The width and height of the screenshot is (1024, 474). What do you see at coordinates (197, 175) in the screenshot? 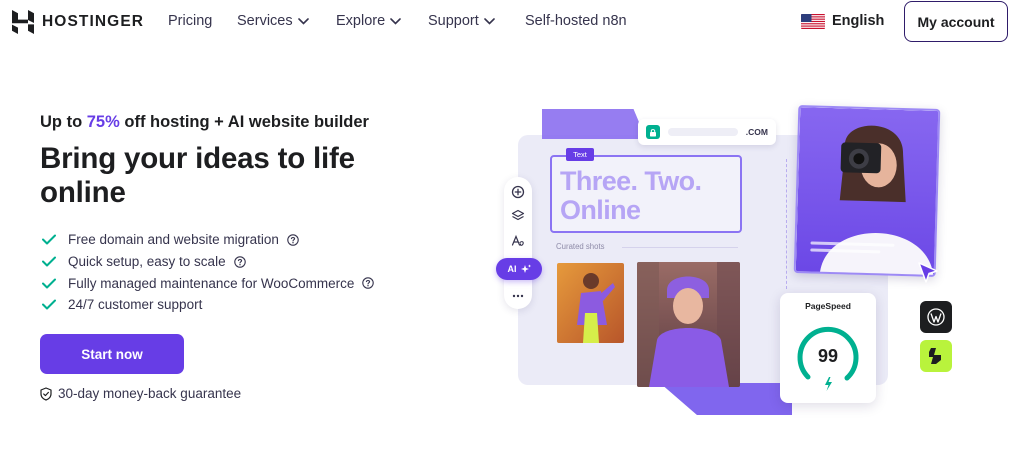
I see `hero-title: Bring your ideas to life online` at bounding box center [197, 175].